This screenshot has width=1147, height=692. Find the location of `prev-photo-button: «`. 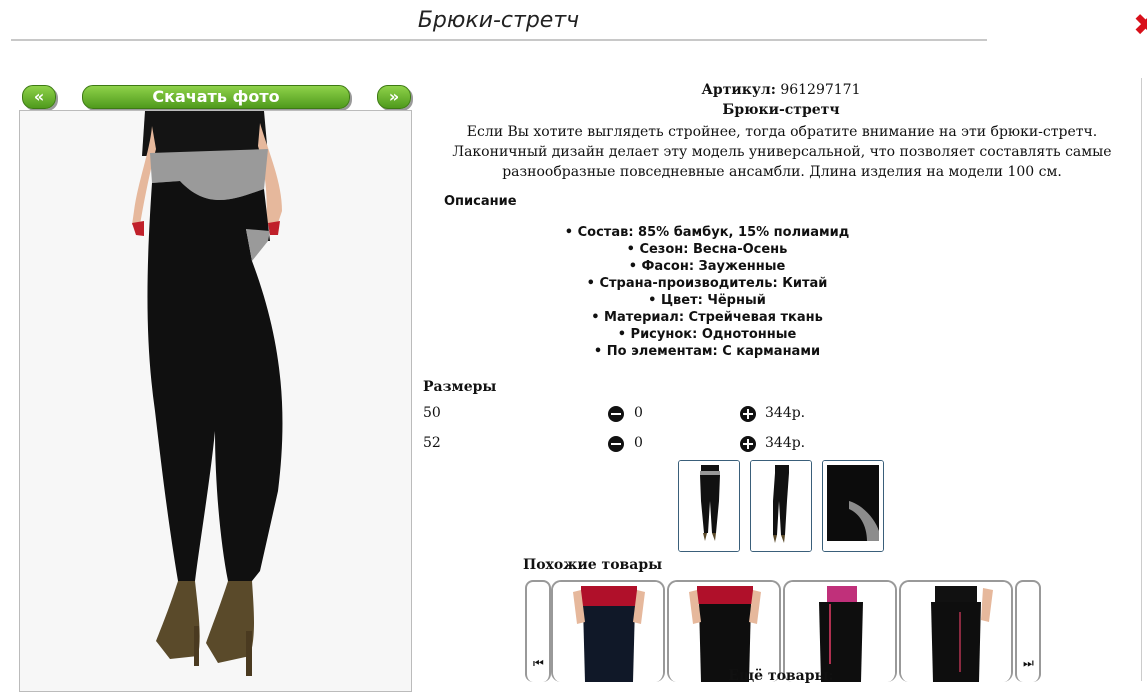

prev-photo-button: « is located at coordinates (39, 97).